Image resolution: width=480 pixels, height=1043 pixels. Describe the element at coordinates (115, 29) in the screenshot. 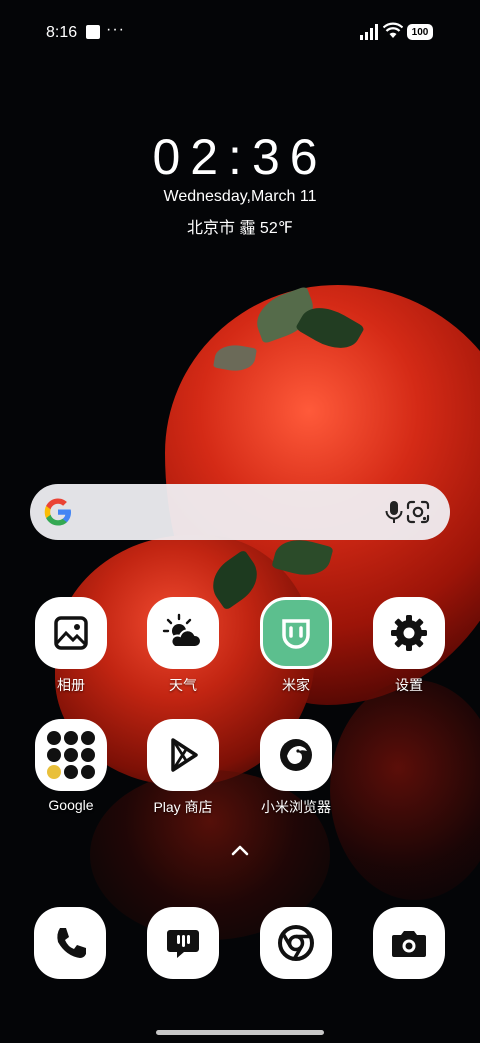

I see `more-notifications-icon: ···` at that location.